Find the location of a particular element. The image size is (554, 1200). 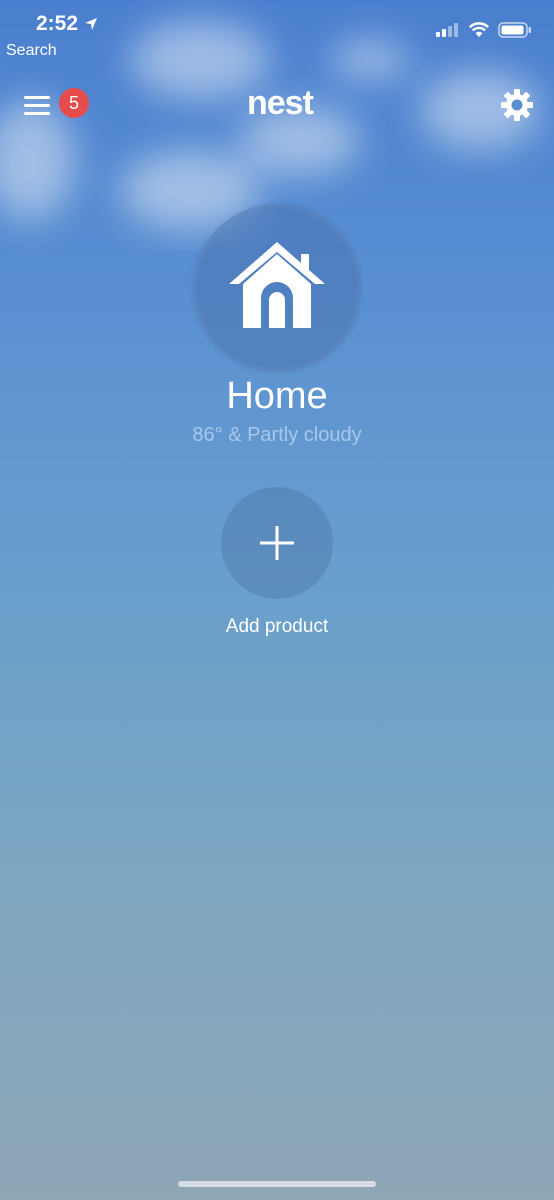

top-nav-bar: 5 nest is located at coordinates (277, 105).